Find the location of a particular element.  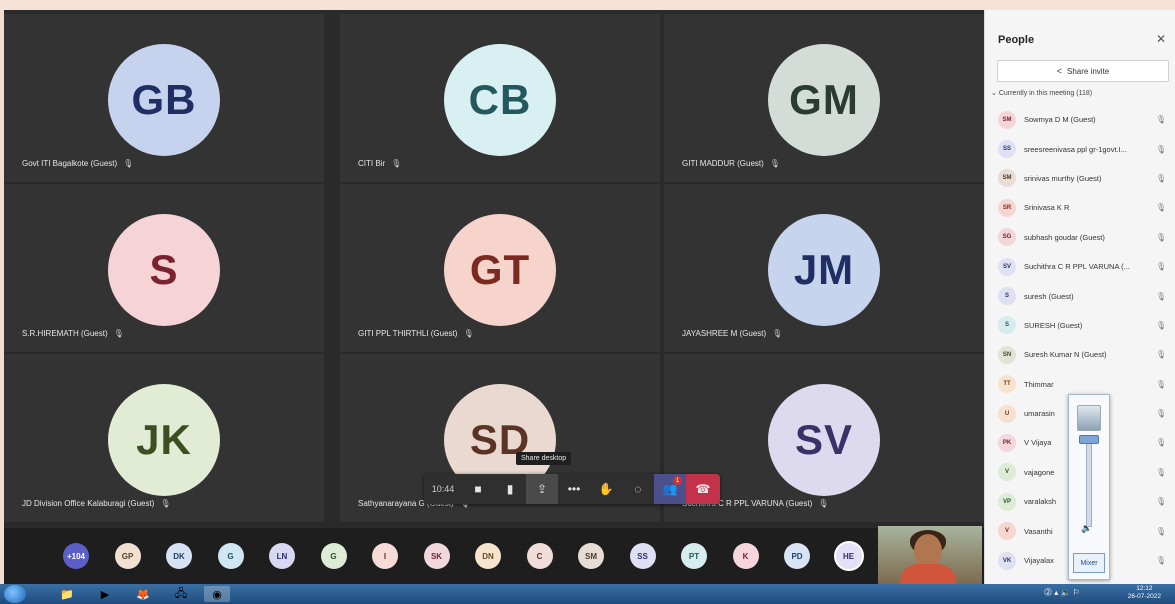

mixer-button: Mixer is located at coordinates (1089, 563).